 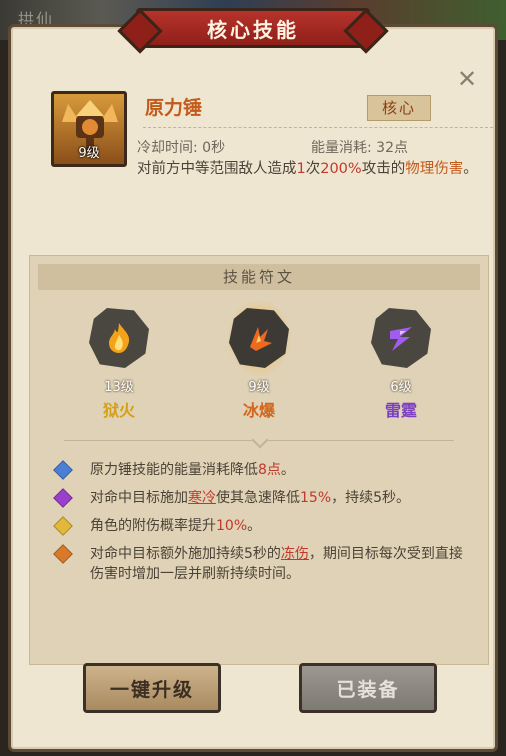 What do you see at coordinates (434, 169) in the screenshot?
I see `physical-damage-keyword: 物理伤害` at bounding box center [434, 169].